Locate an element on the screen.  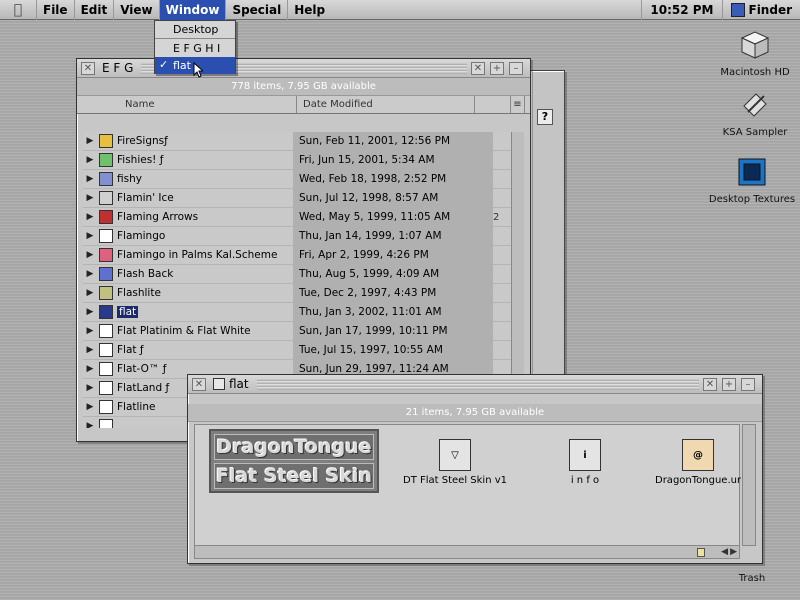
menu-view: View is located at coordinates (135, 10).